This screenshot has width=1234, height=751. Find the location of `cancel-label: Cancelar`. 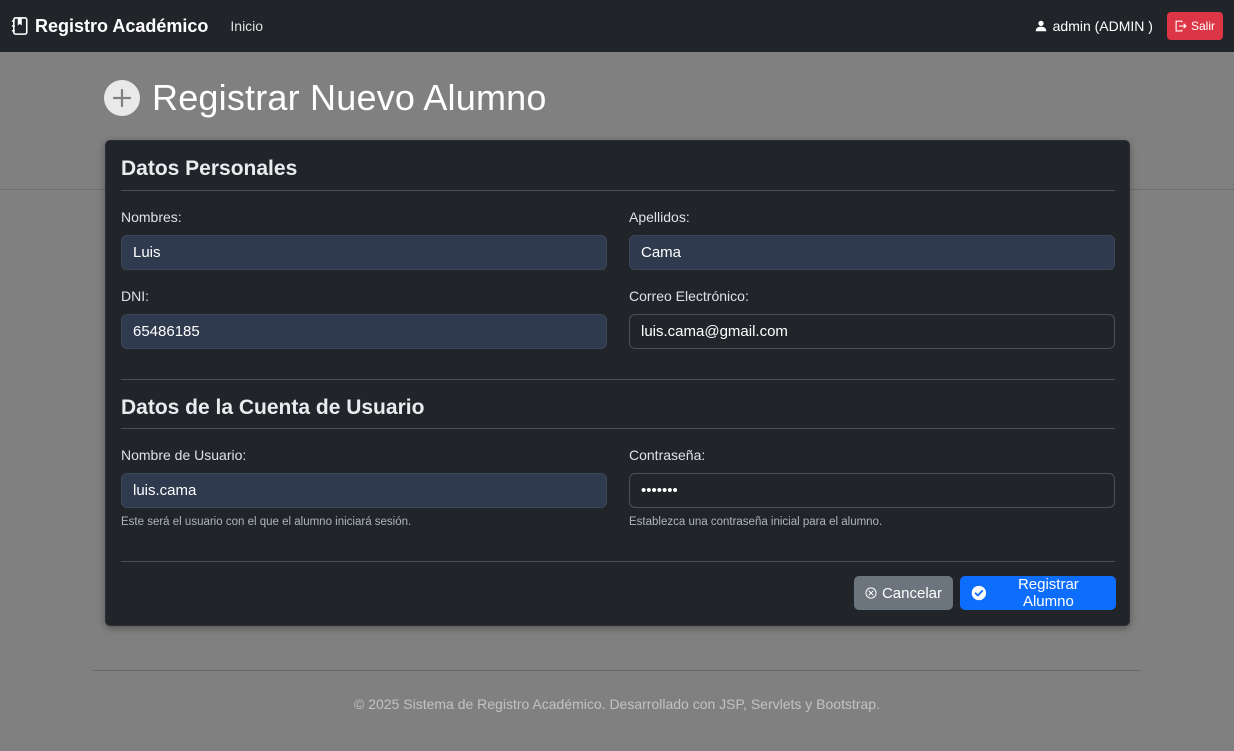

cancel-label: Cancelar is located at coordinates (911, 593).